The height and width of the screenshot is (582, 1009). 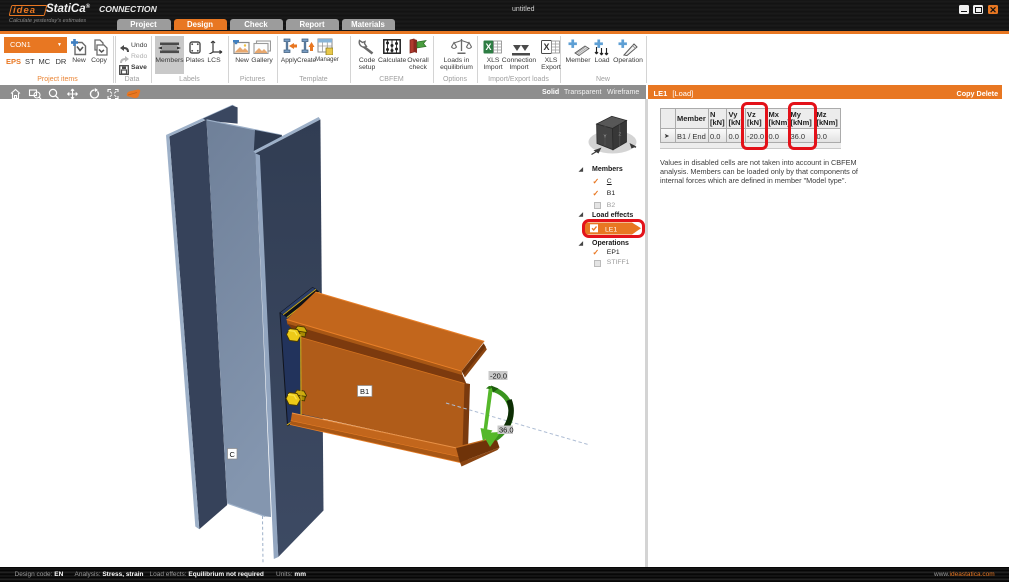 What do you see at coordinates (498, 375) in the screenshot?
I see `svg-text: -20.0` at bounding box center [498, 375].